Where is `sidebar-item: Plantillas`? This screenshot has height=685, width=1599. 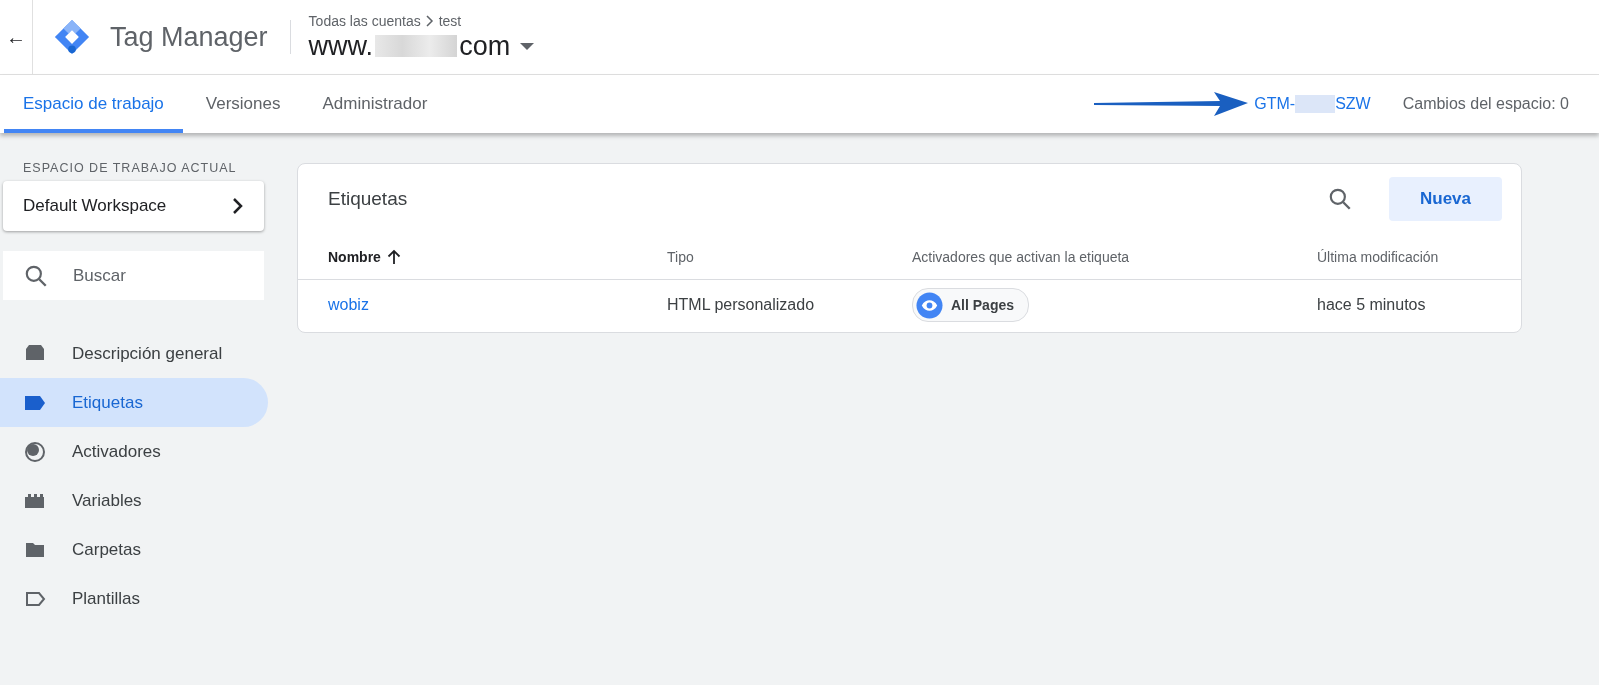 sidebar-item: Plantillas is located at coordinates (134, 598).